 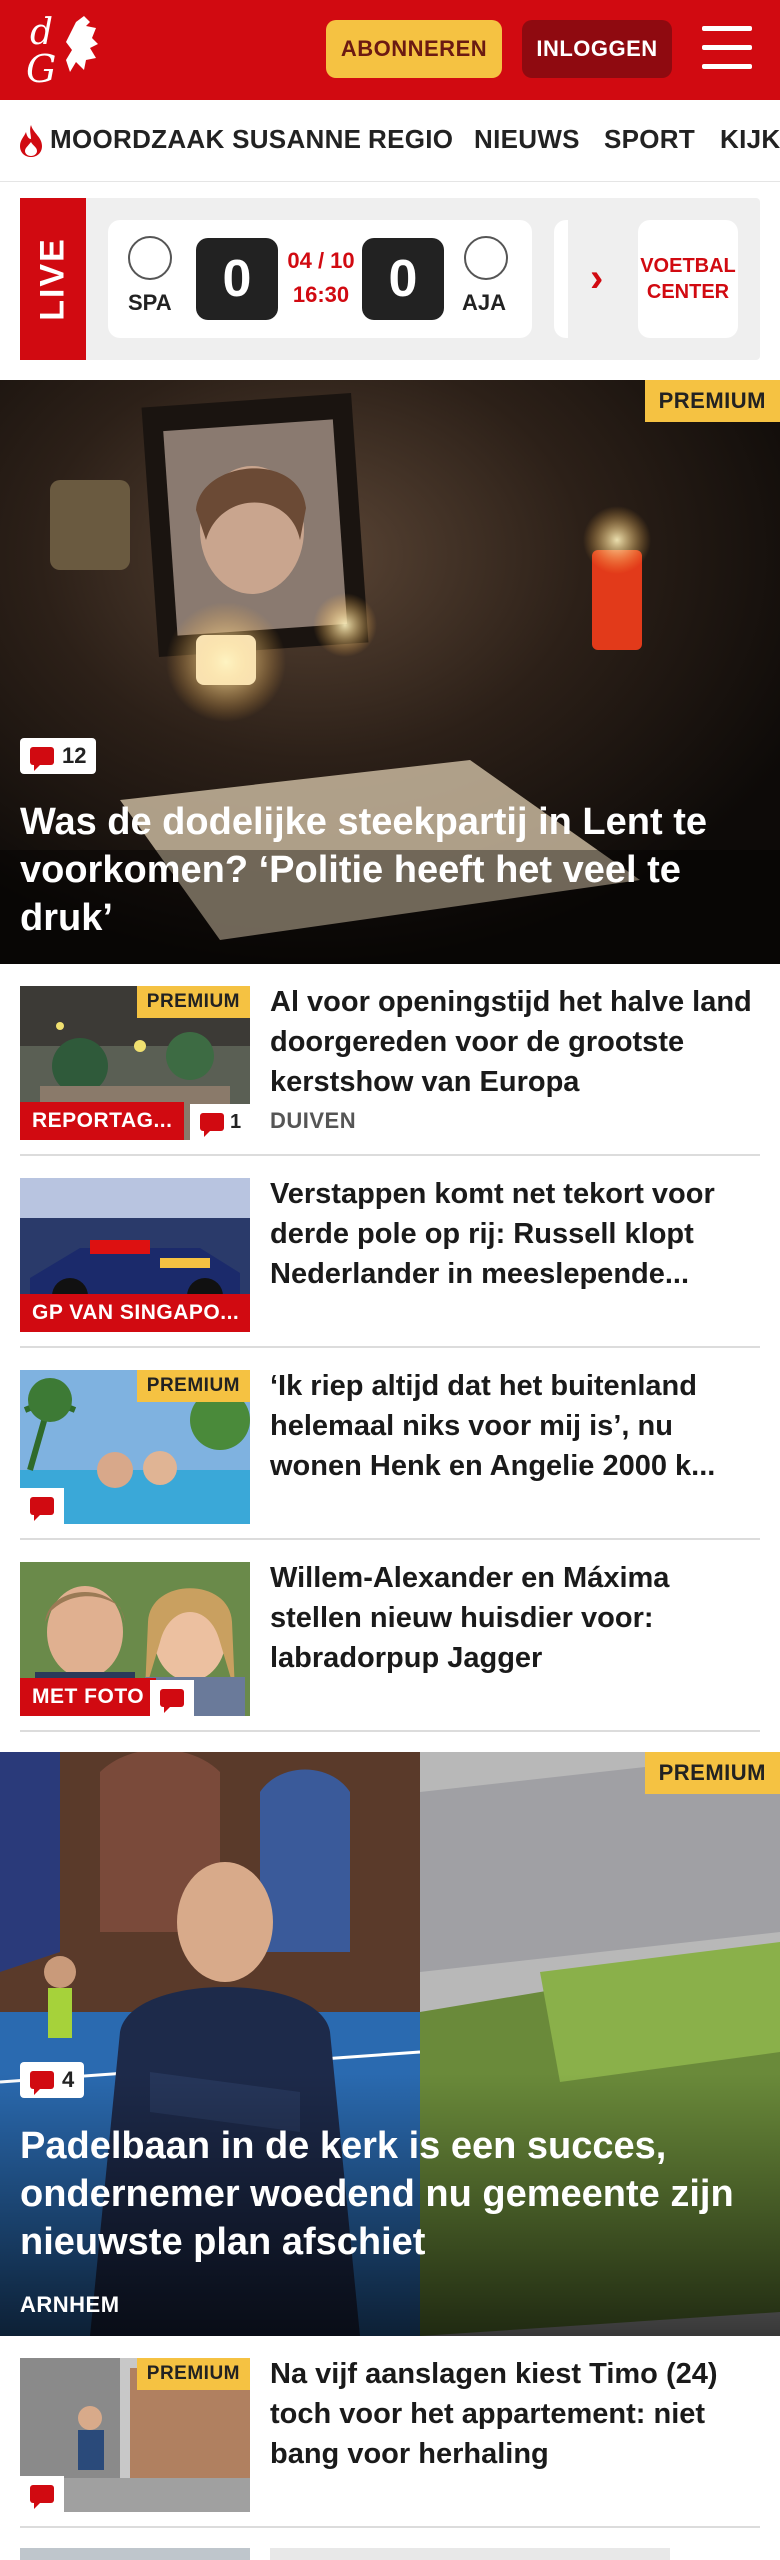 What do you see at coordinates (527, 139) in the screenshot?
I see `nav-item-nieuws: NIEUWS` at bounding box center [527, 139].